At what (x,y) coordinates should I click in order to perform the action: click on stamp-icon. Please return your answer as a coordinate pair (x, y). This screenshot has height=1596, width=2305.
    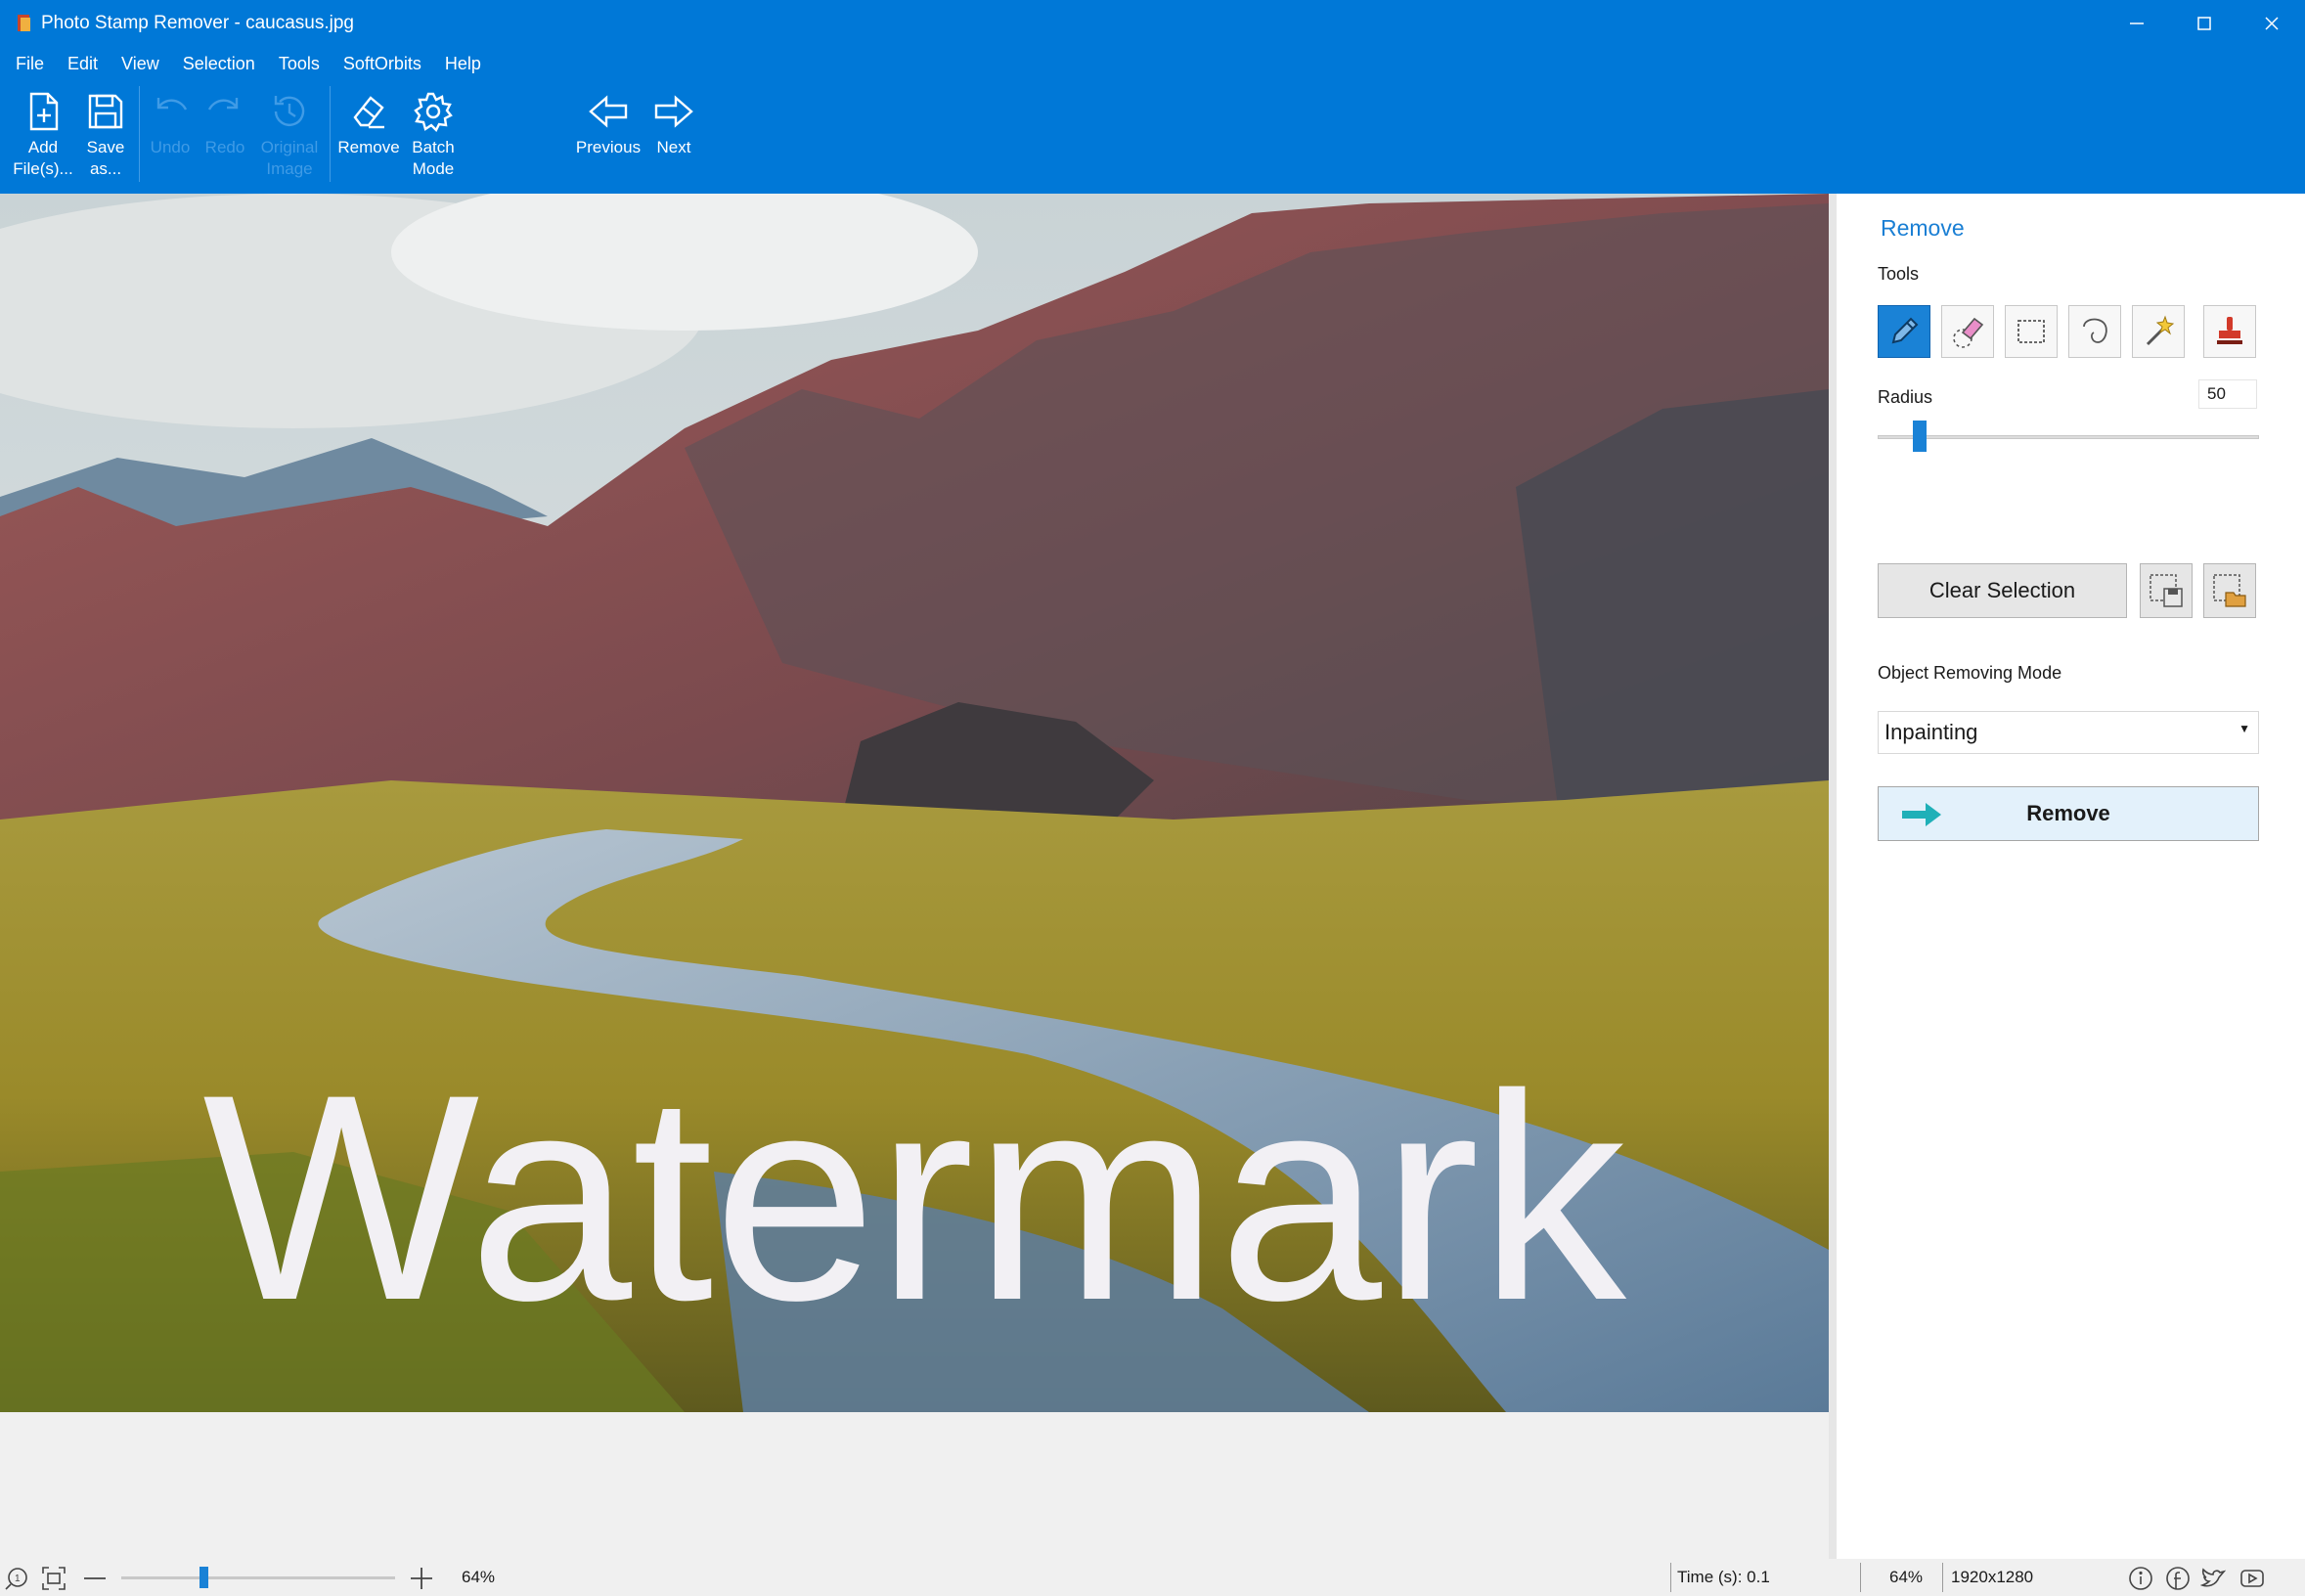
    Looking at the image, I should click on (2229, 330).